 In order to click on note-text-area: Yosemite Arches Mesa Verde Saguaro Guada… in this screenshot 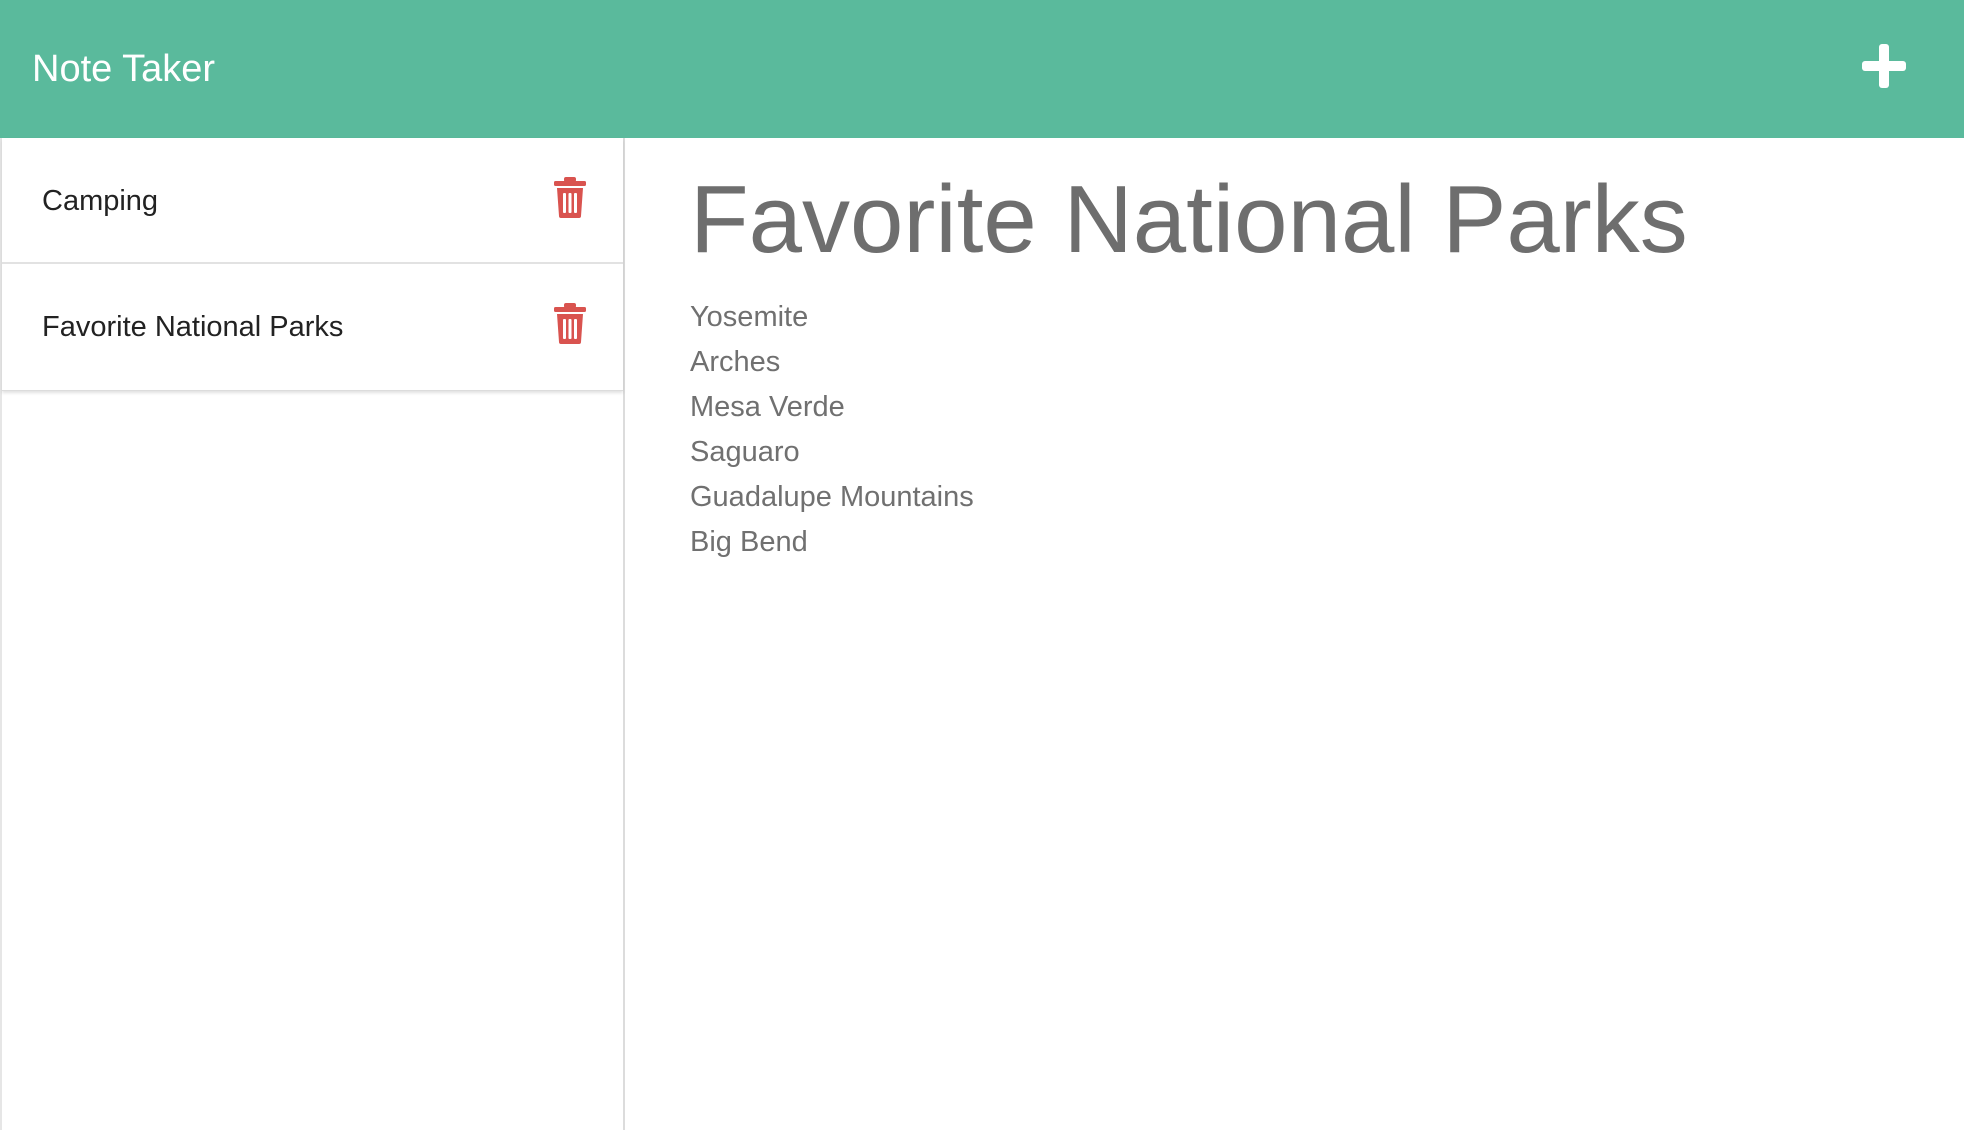, I will do `click(1290, 430)`.